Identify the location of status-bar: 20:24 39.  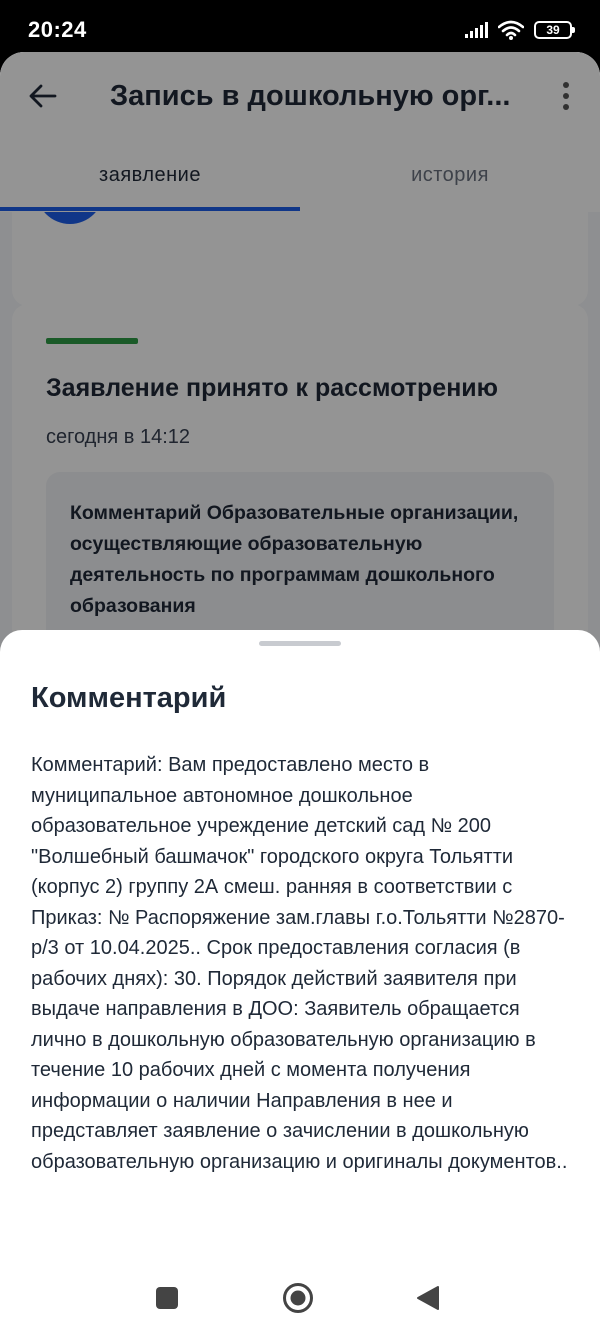
(300, 30).